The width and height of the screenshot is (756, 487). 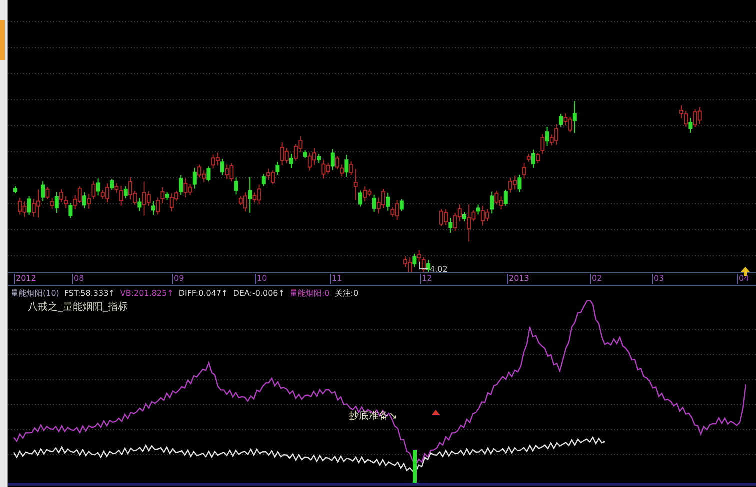 I want to click on time-axis-label: 09, so click(x=178, y=279).